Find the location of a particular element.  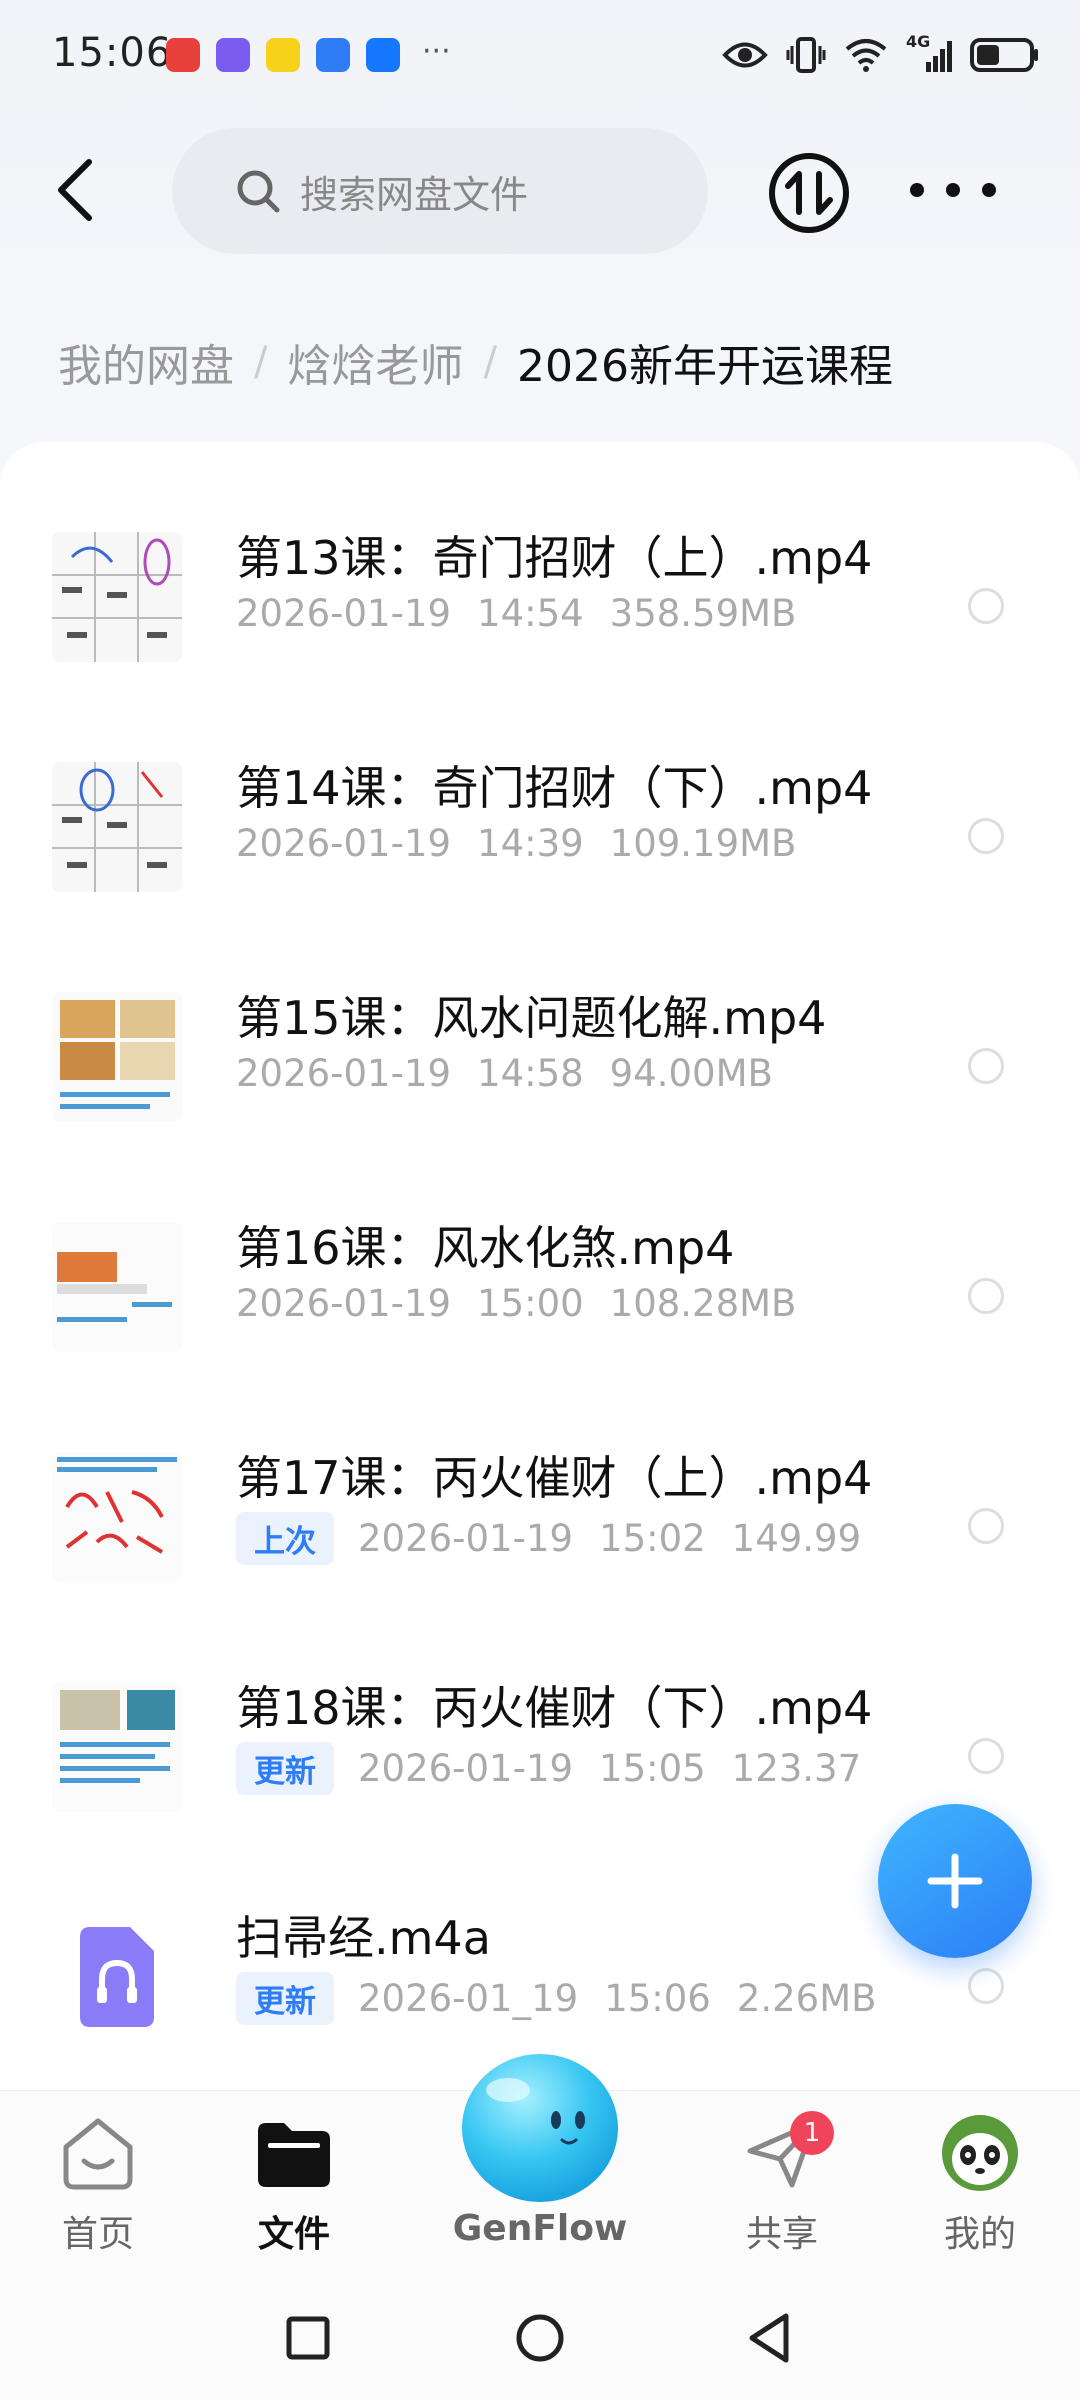

file-meta: 2026-01-19 14:39 109.19MB is located at coordinates (516, 843).